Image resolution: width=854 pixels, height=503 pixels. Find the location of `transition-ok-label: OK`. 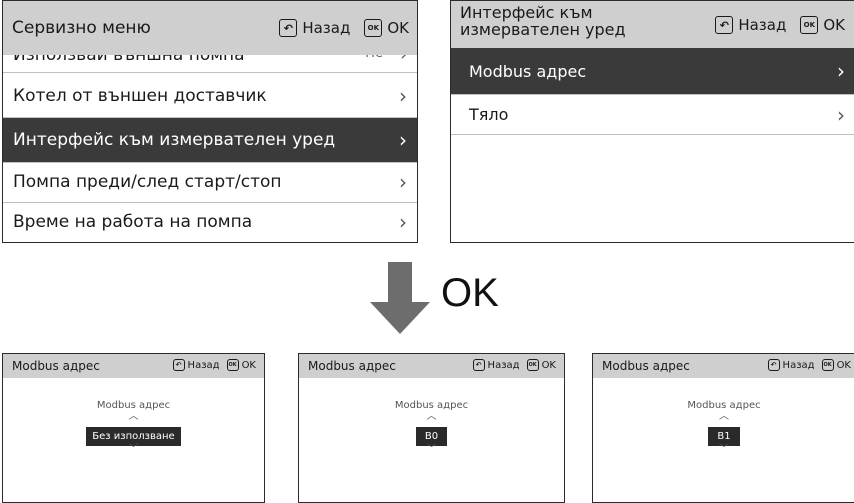

transition-ok-label: OK is located at coordinates (470, 293).